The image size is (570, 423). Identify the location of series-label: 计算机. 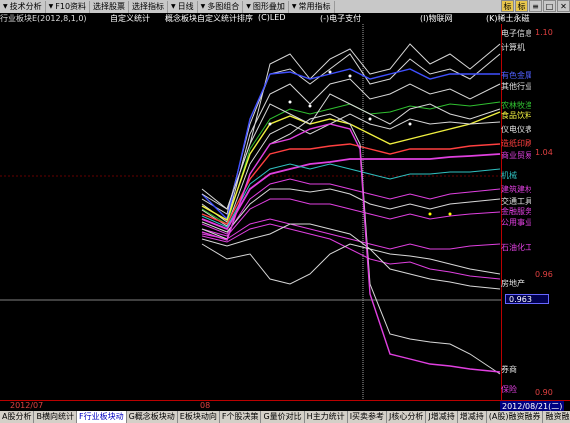
(513, 47).